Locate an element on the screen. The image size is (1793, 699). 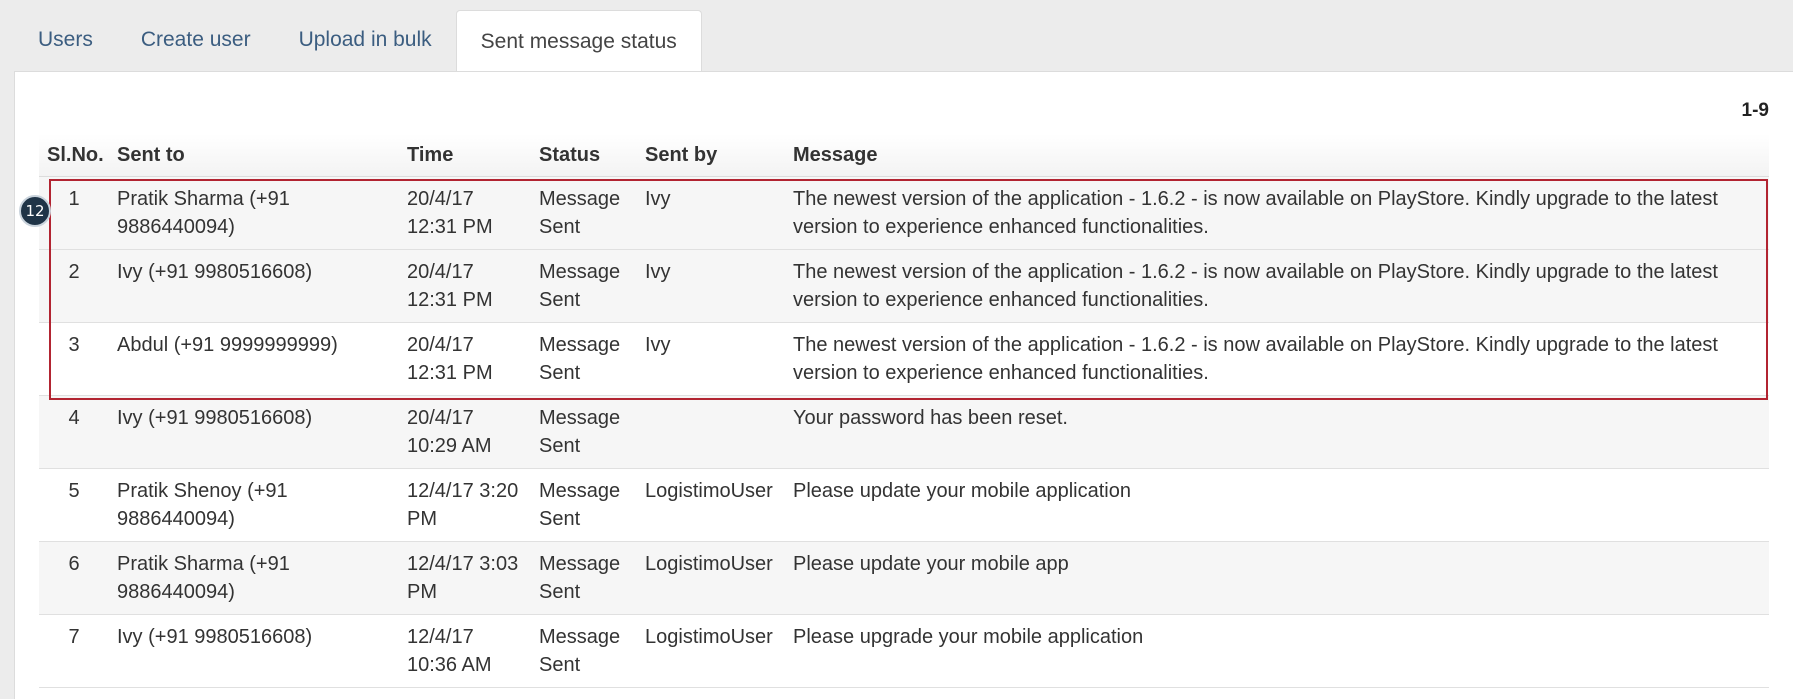
header-message: Message is located at coordinates (1277, 155).